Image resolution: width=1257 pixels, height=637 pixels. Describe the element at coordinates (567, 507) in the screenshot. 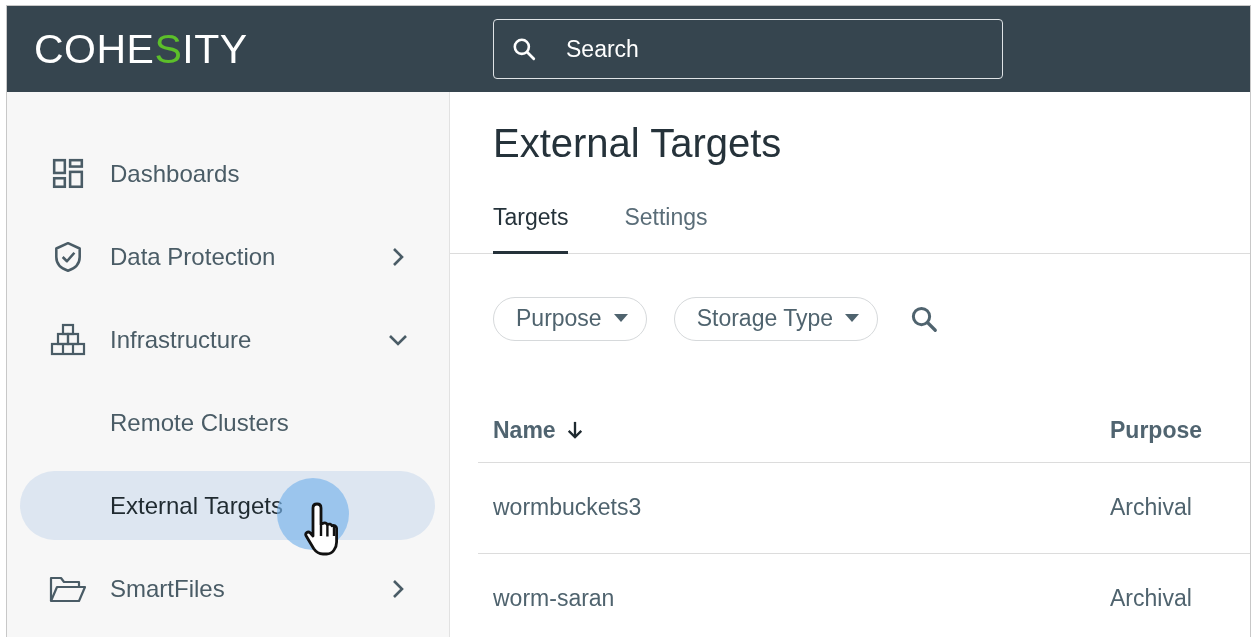

I see `table-cell: wormbuckets3` at that location.